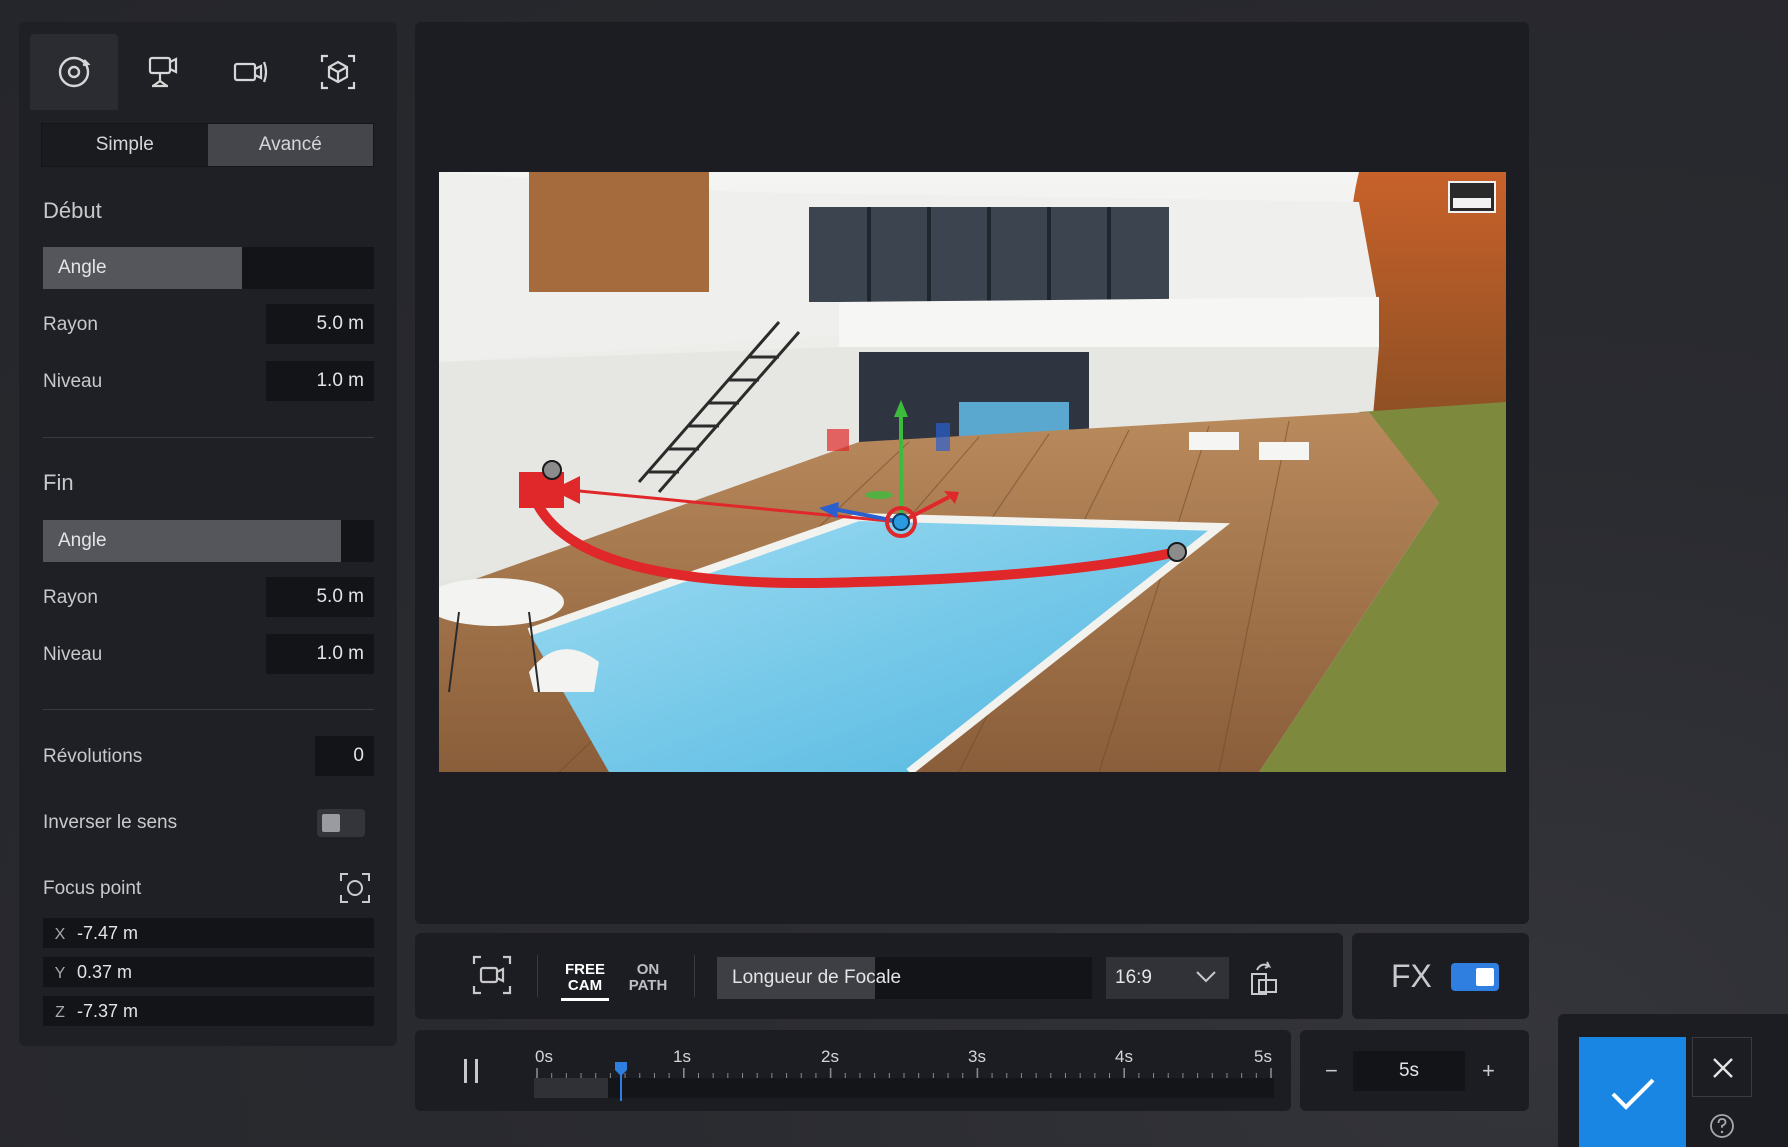 Image resolution: width=1788 pixels, height=1147 pixels. What do you see at coordinates (648, 985) in the screenshot?
I see `on-path-line2: PATH` at bounding box center [648, 985].